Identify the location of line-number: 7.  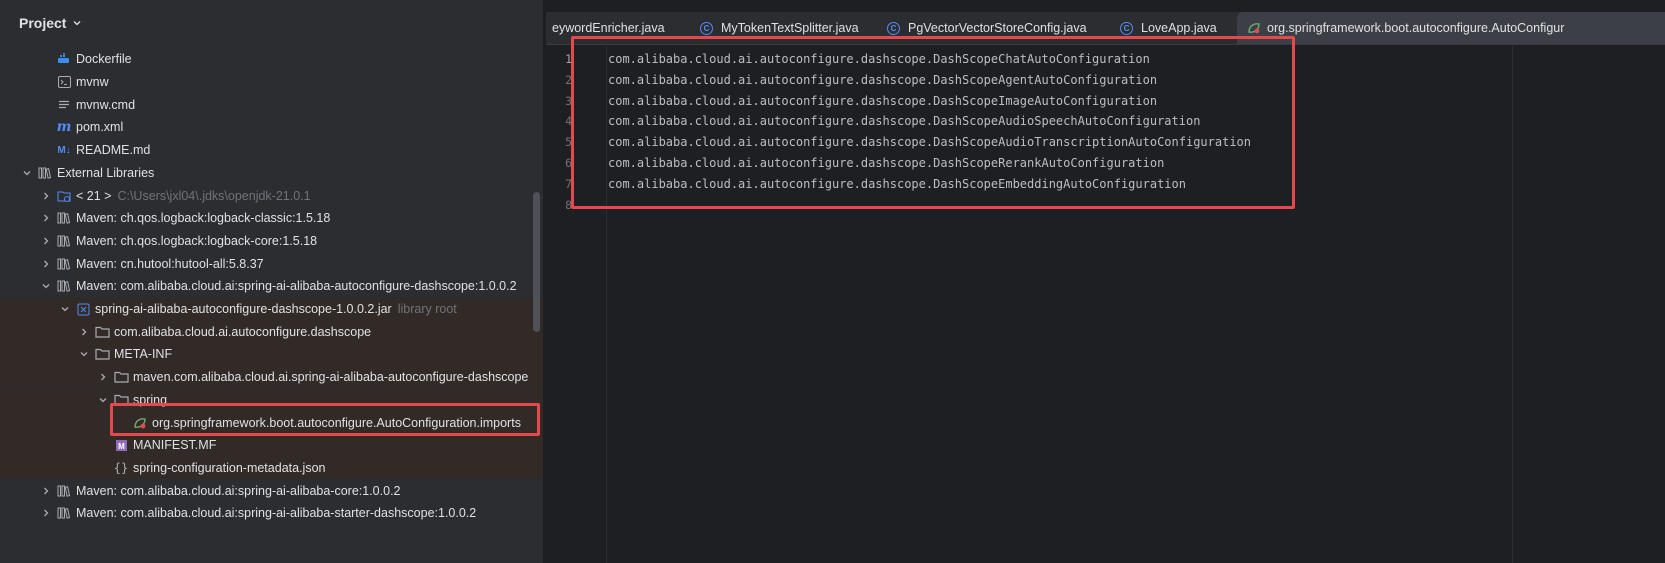
(568, 183).